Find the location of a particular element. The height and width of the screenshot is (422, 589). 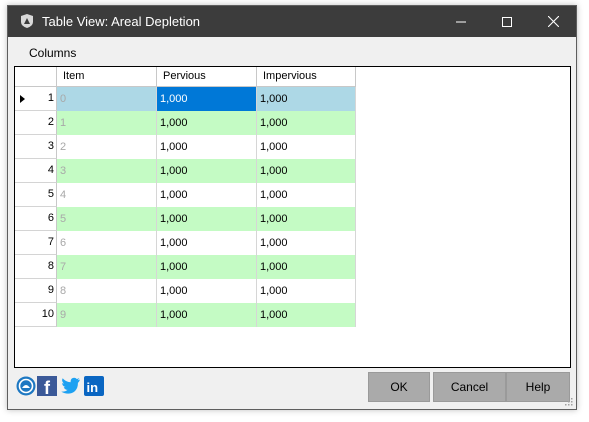

table-row: 10 9 1,000 1,000 is located at coordinates (185, 315).